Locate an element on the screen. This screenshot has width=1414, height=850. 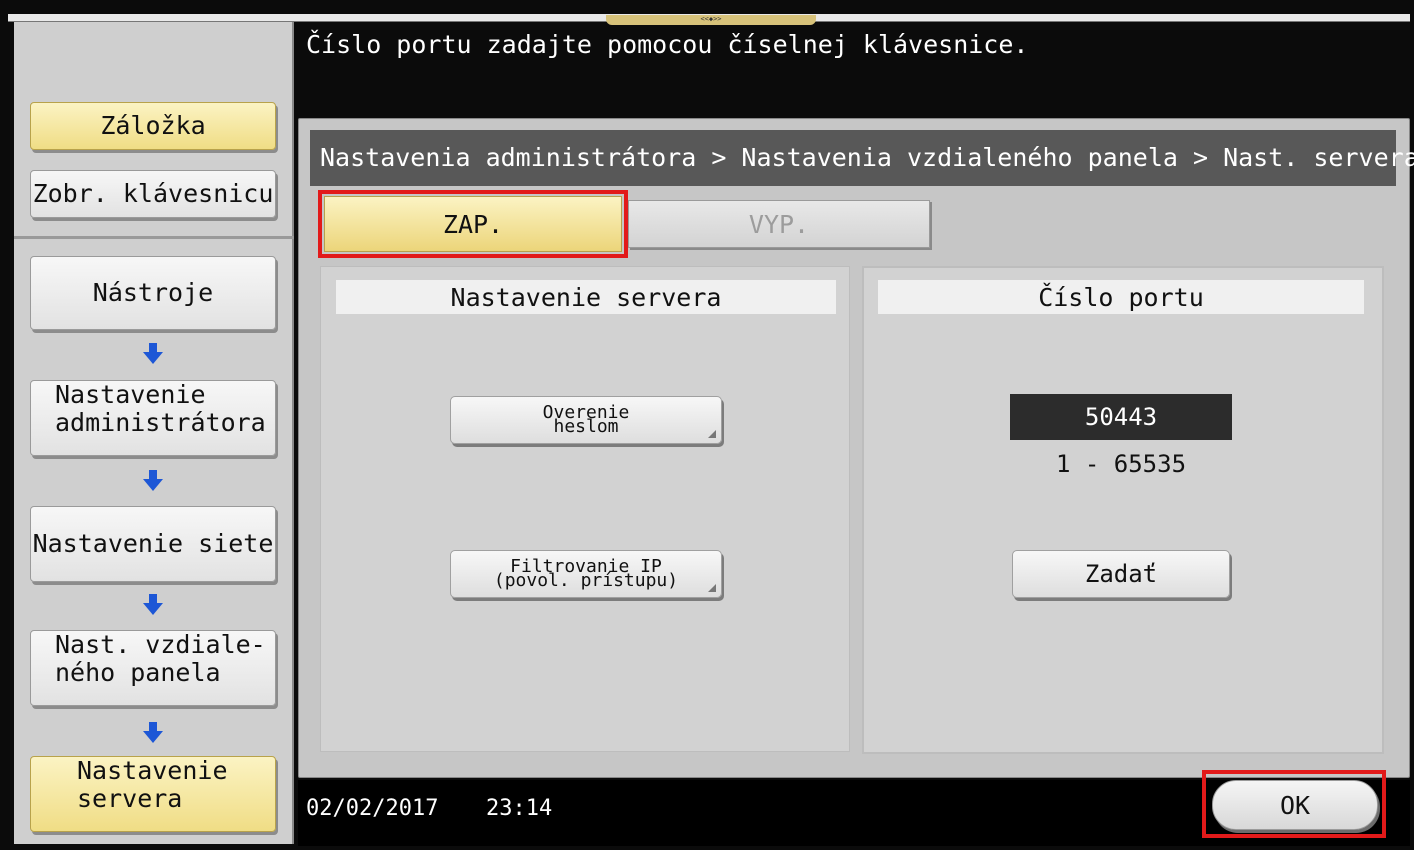
nav-tools-button: Nástroje is located at coordinates (153, 293).